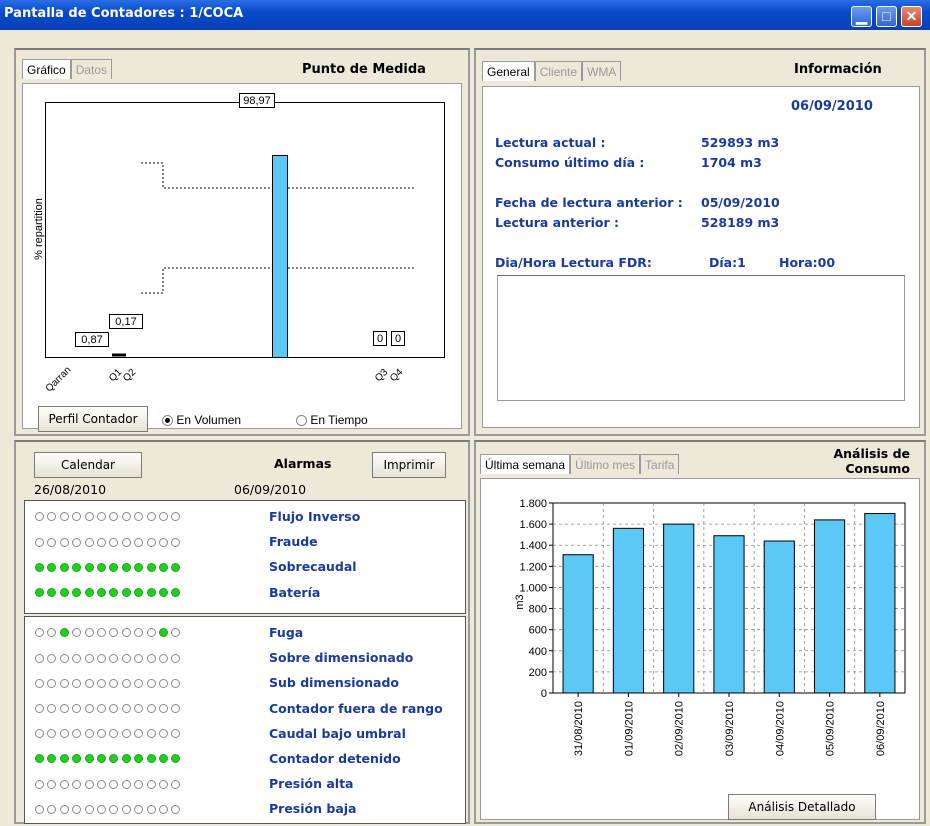  What do you see at coordinates (201, 420) in the screenshot?
I see `radio-en-volumen: En Volumen` at bounding box center [201, 420].